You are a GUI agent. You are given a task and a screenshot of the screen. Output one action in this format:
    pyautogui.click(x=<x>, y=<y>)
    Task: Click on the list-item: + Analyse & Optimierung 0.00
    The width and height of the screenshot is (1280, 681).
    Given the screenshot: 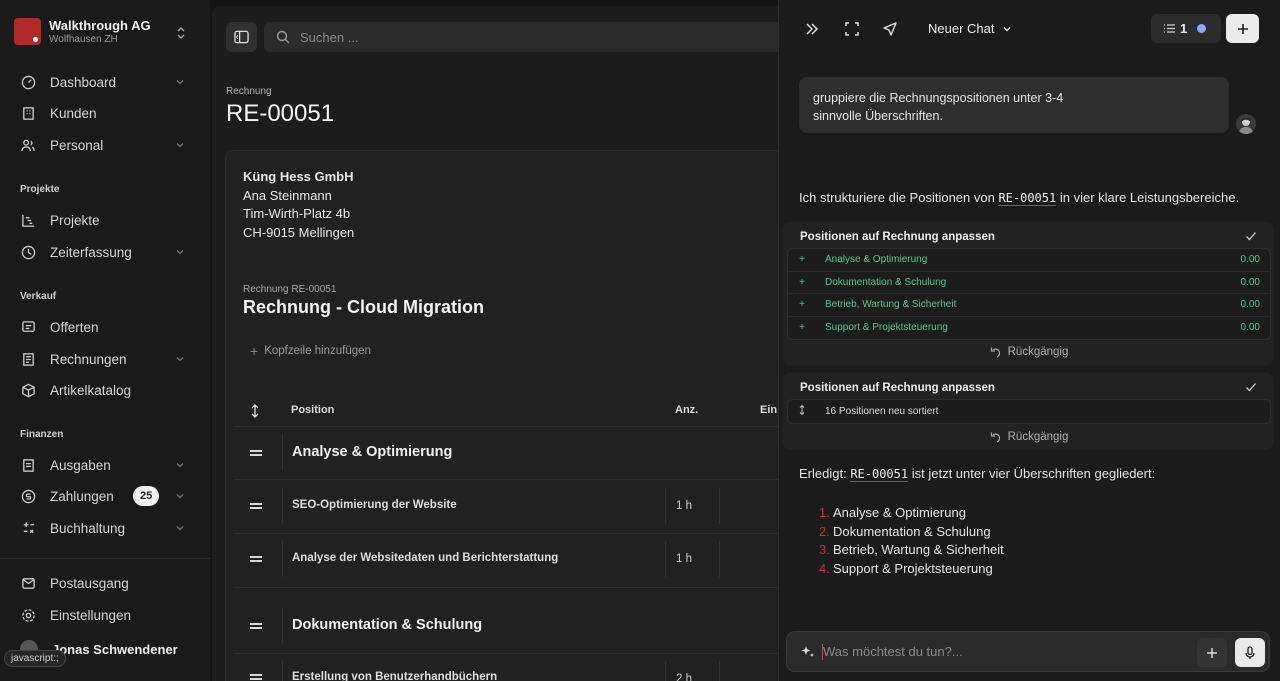 What is the action you would take?
    pyautogui.click(x=1029, y=260)
    